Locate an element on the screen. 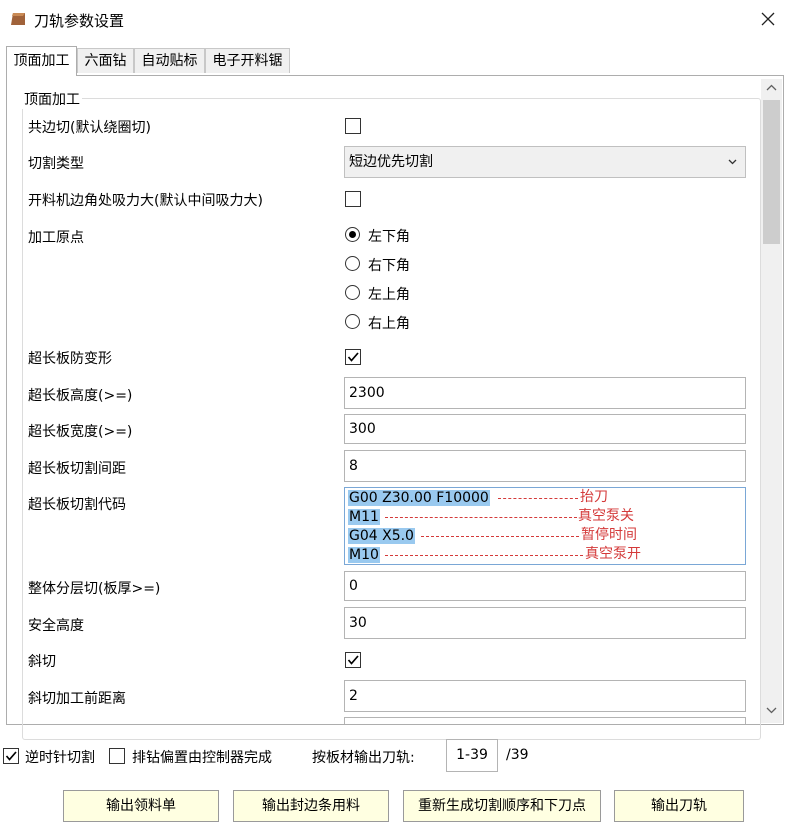 The image size is (787, 830). origin-radio-top-left is located at coordinates (352, 292).